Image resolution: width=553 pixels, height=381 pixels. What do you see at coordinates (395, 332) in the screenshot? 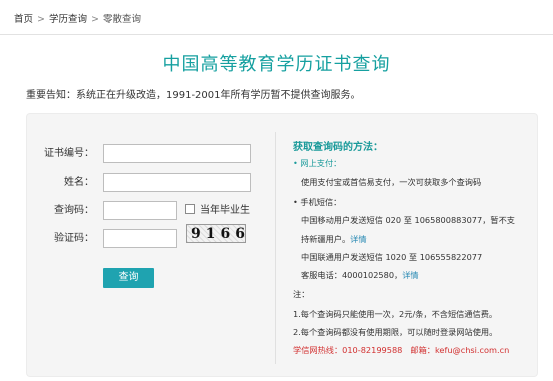
I see `note-2: 2.每个查询码都没有使用期限，可以随时登录网站使用。` at bounding box center [395, 332].